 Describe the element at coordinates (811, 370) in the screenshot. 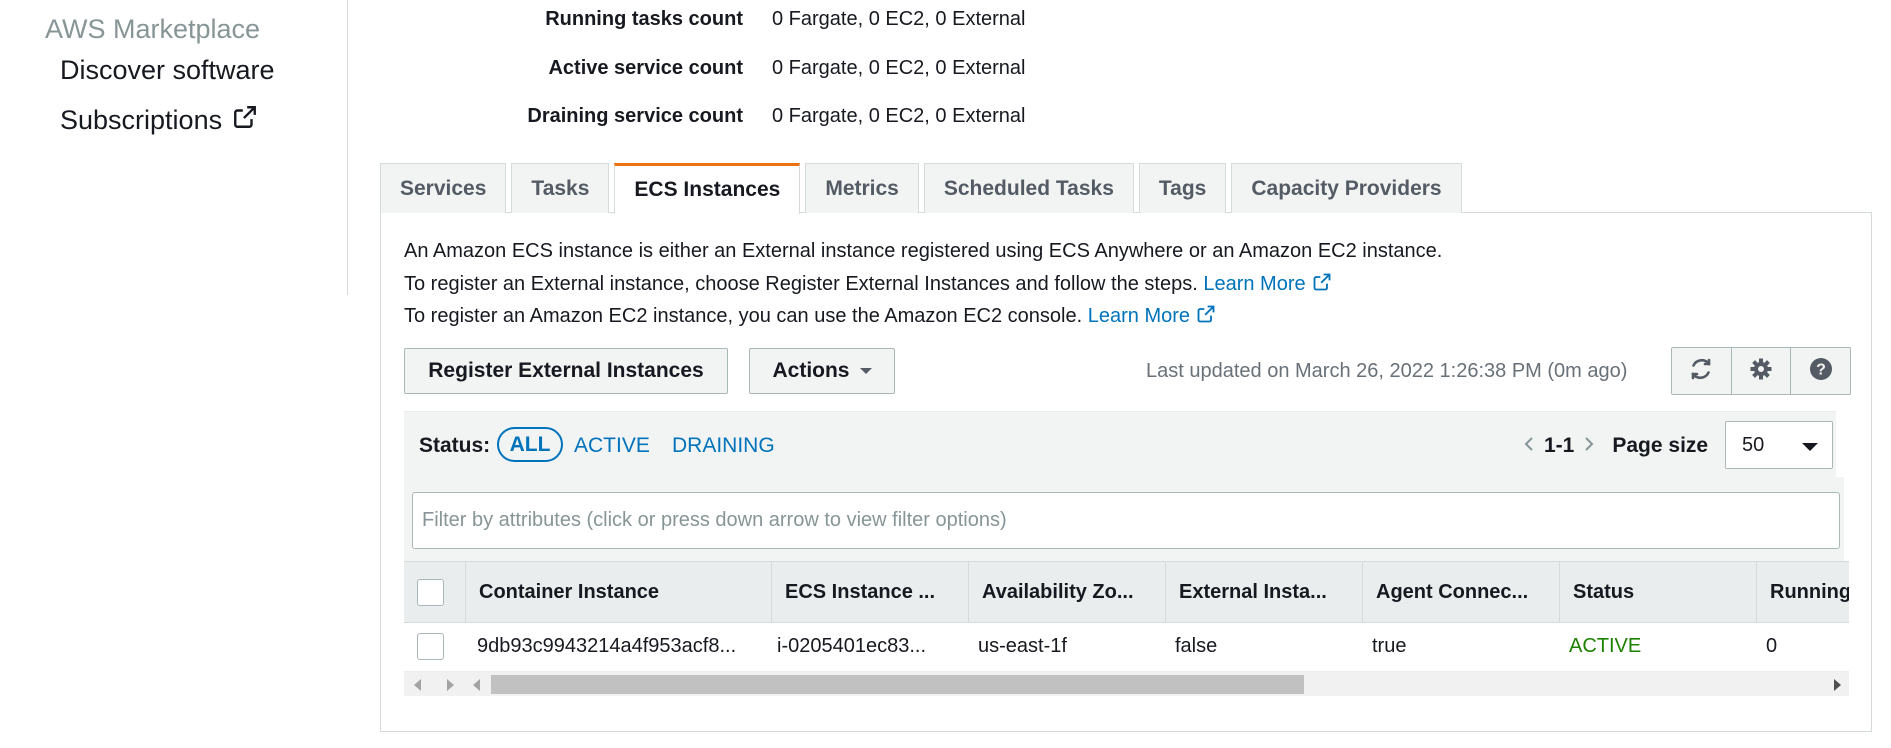

I see `actions-label: Actions` at that location.